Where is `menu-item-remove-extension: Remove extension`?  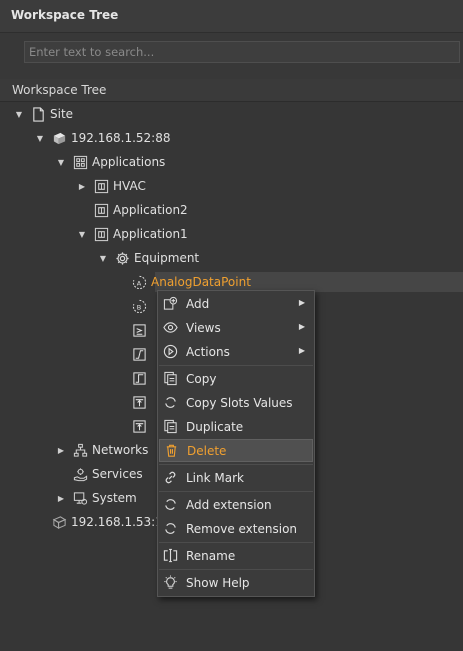 menu-item-remove-extension: Remove extension is located at coordinates (236, 528).